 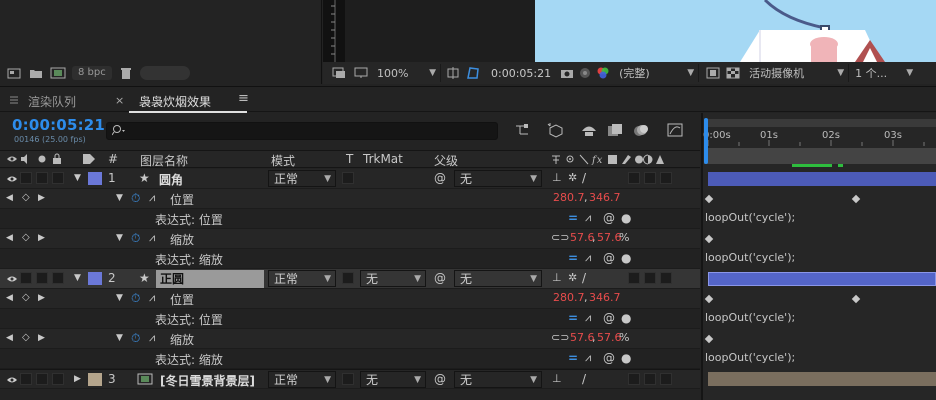 I want to click on shy-switch-icon: ⊥, so click(x=557, y=277).